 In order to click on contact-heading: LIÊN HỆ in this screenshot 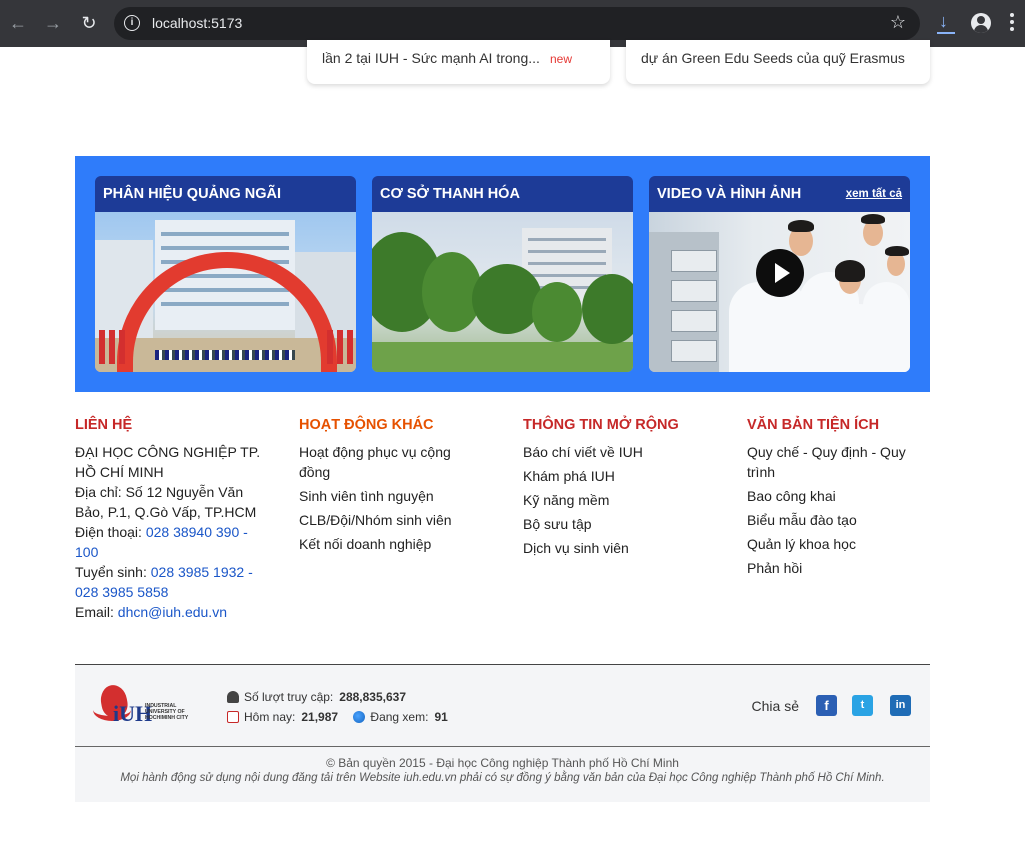, I will do `click(104, 425)`.